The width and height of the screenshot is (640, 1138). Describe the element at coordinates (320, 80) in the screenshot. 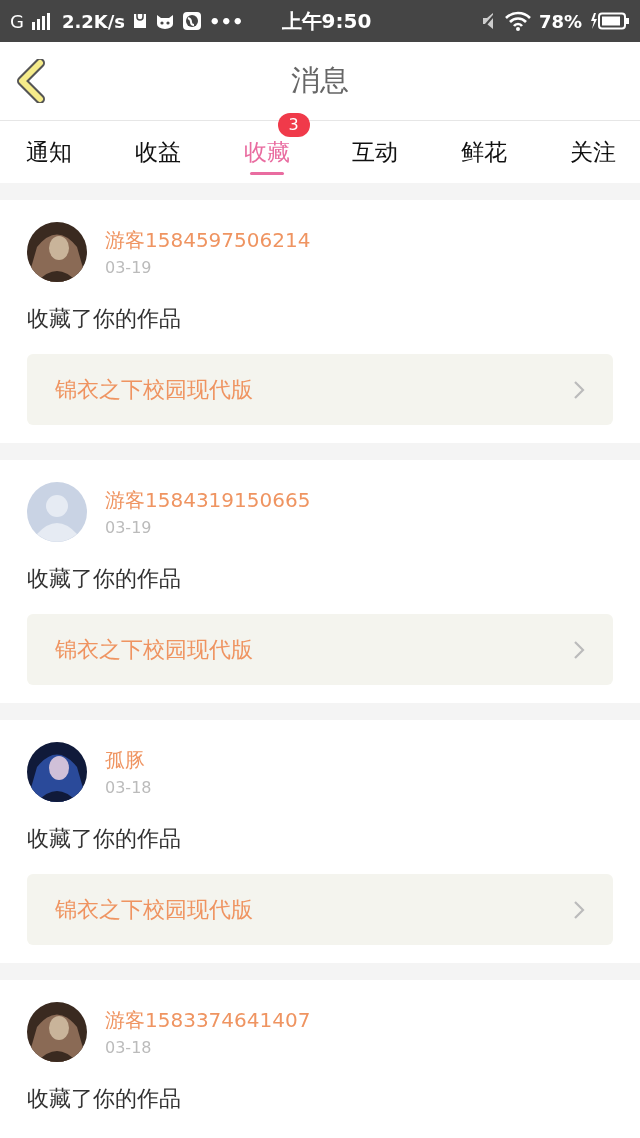

I see `page-title: 消息` at that location.